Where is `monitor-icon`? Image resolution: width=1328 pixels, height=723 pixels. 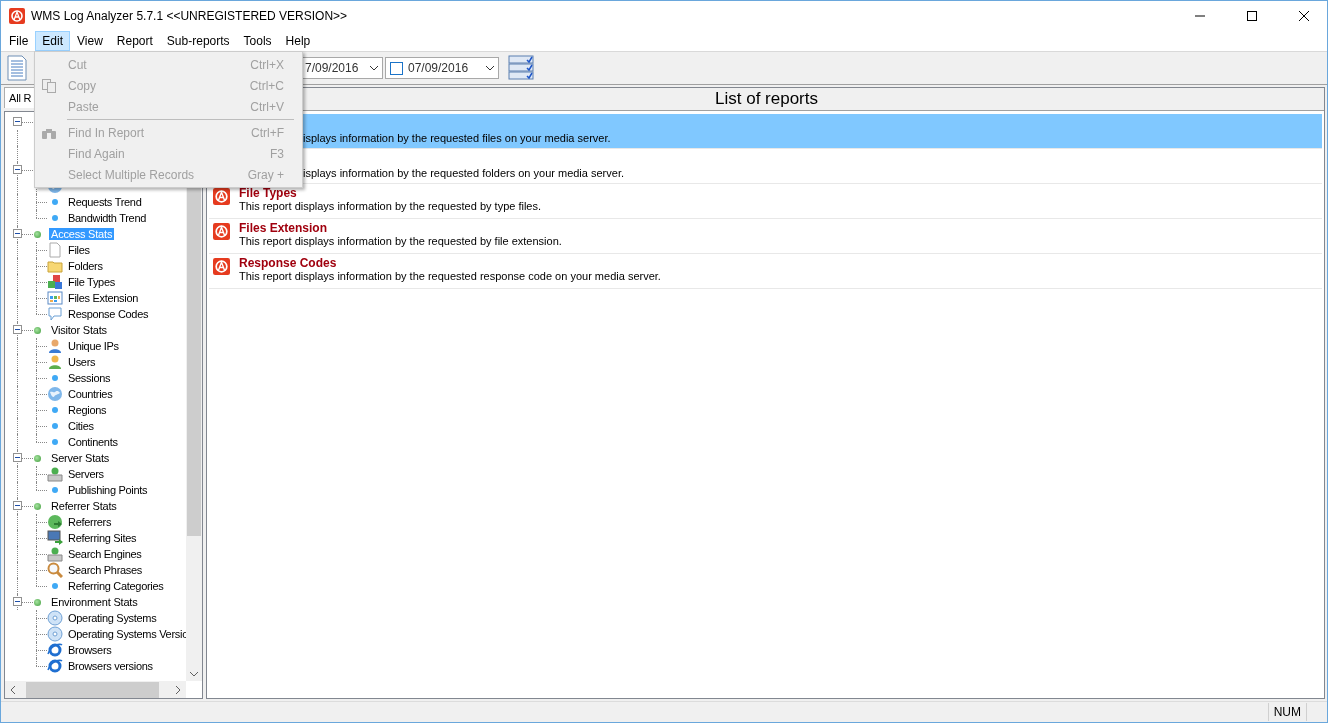 monitor-icon is located at coordinates (55, 538).